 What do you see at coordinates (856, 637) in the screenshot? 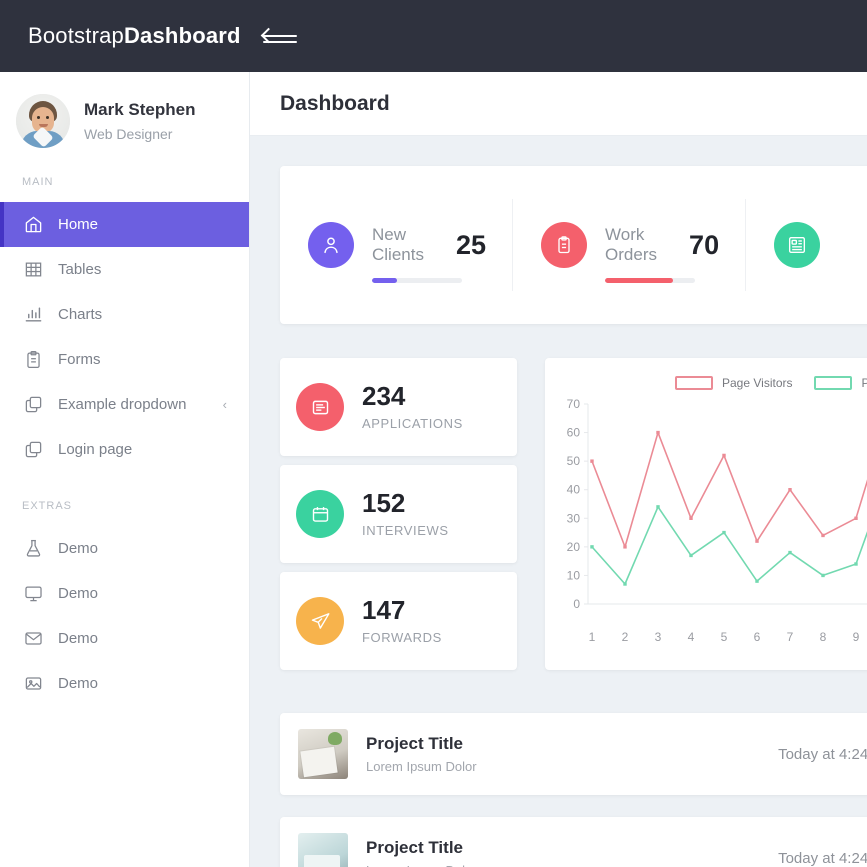
I see `x-axis-tick-label: 9` at bounding box center [856, 637].